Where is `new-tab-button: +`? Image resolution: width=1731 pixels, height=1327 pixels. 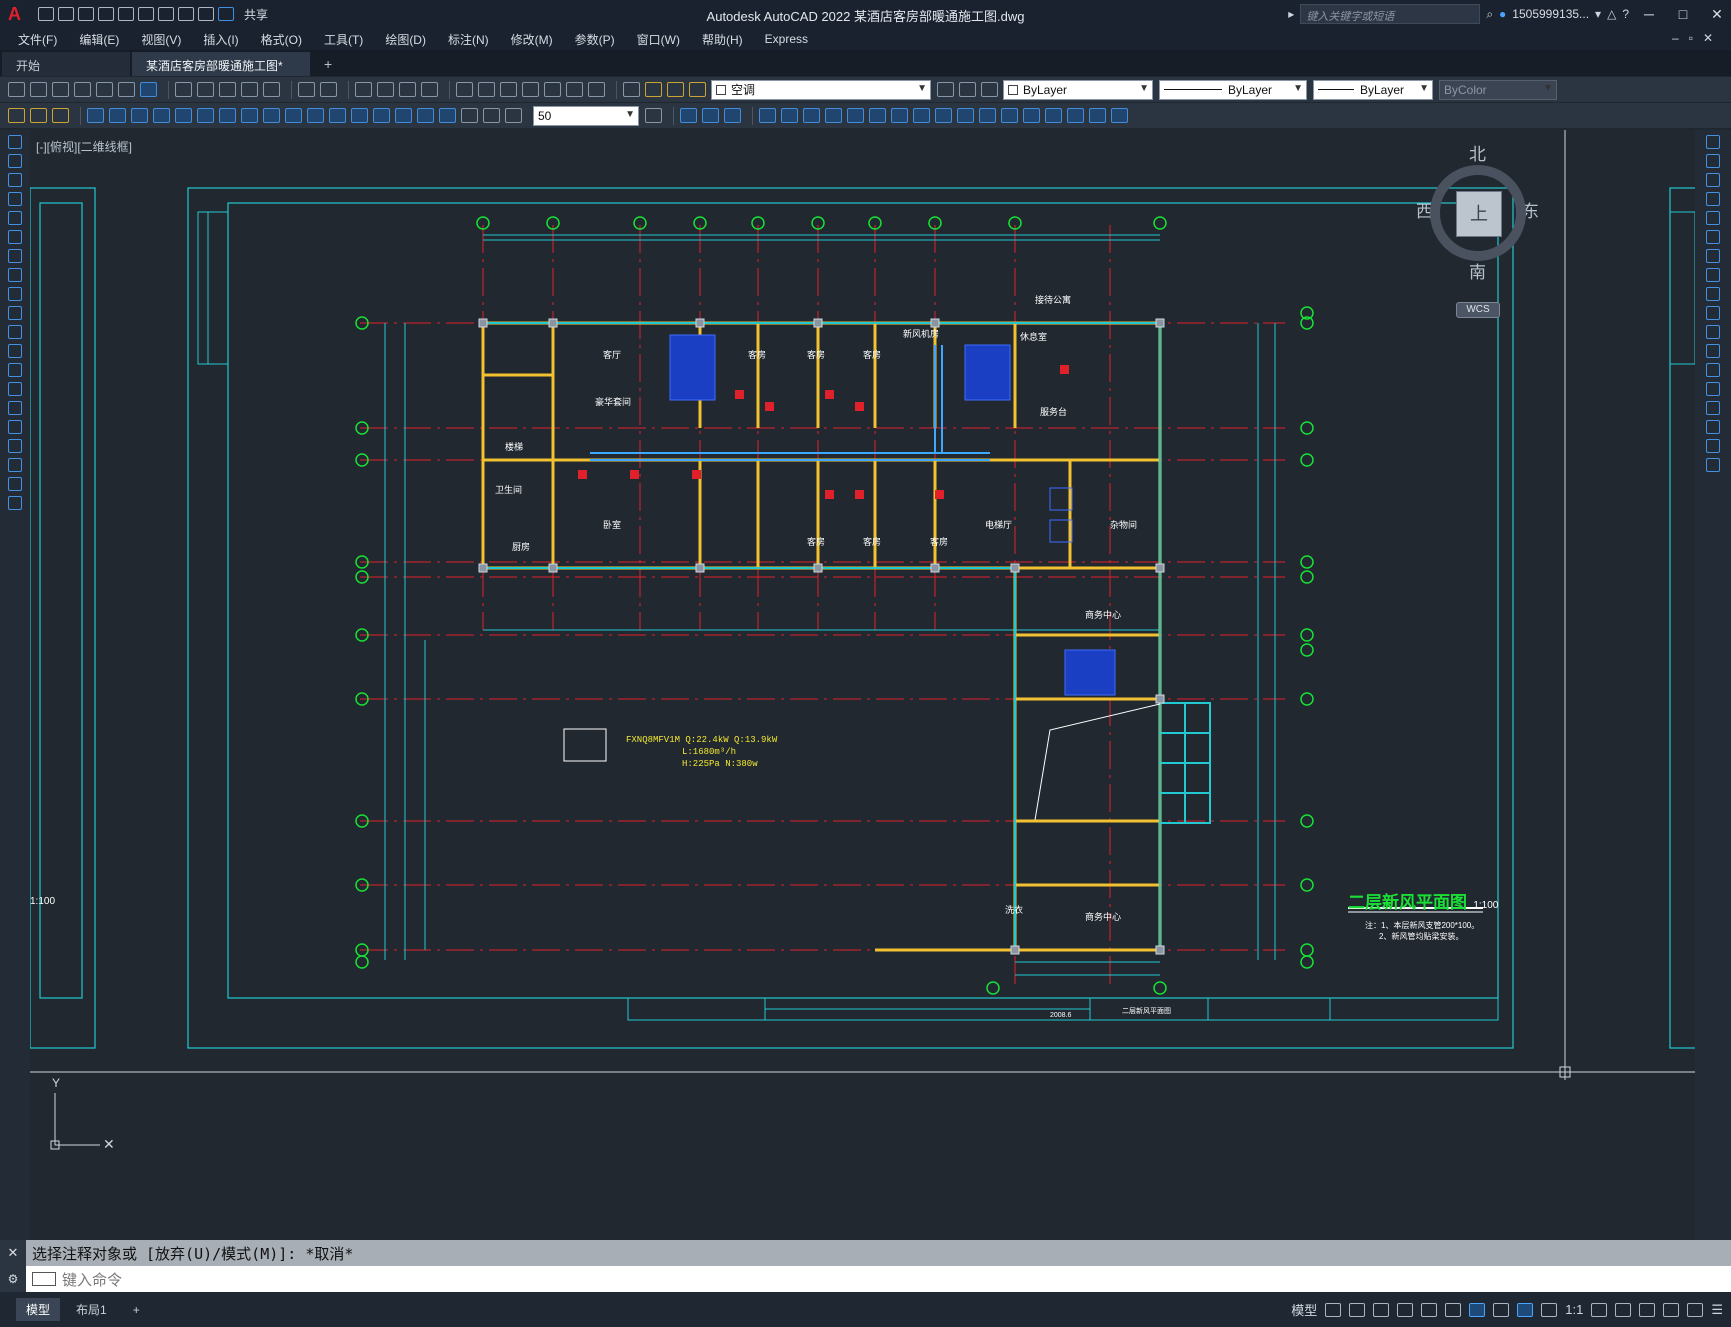
new-tab-button: + is located at coordinates (328, 64).